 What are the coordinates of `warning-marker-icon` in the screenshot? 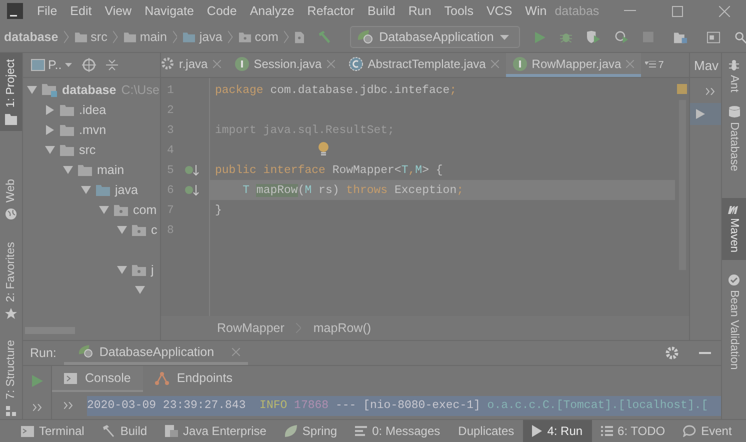 It's located at (682, 89).